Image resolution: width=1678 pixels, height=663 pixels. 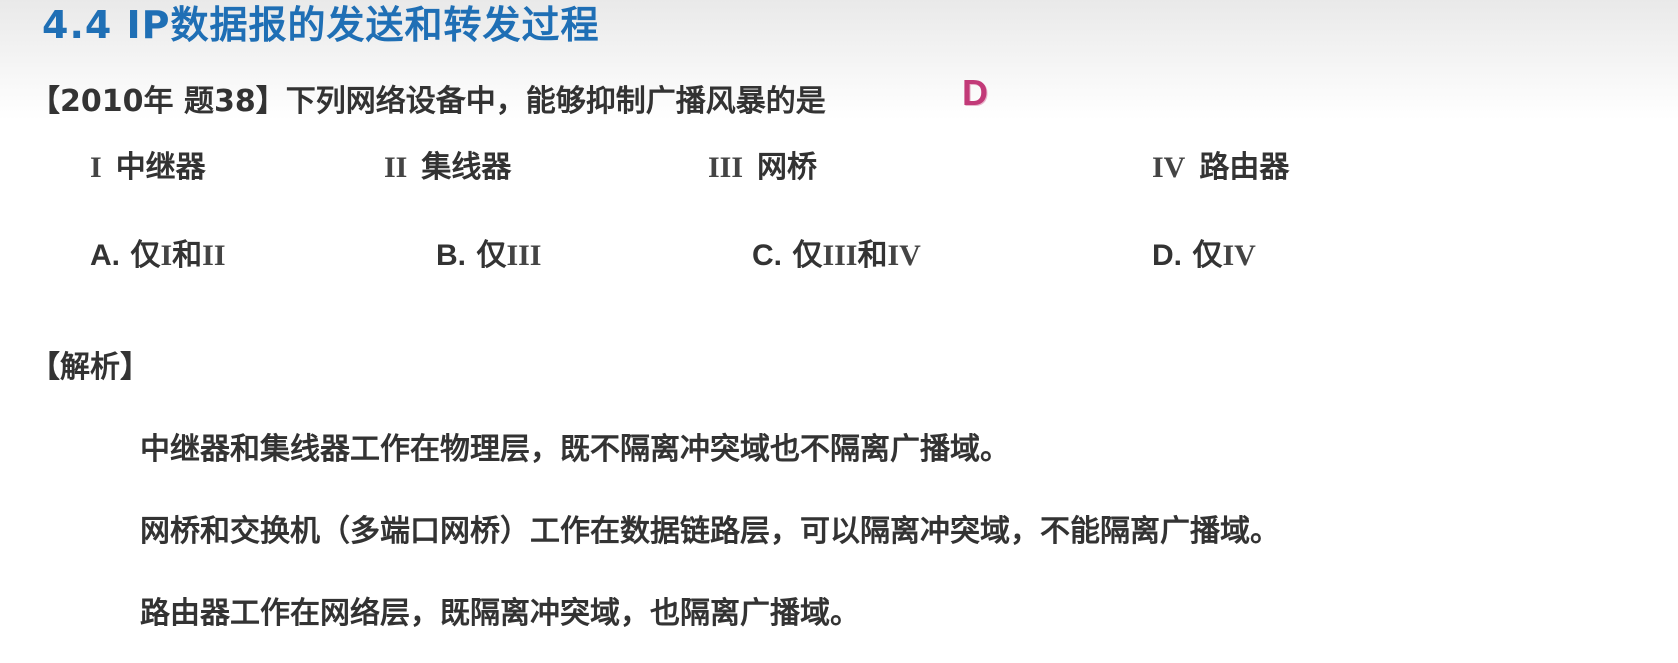 What do you see at coordinates (491, 255) in the screenshot?
I see `option-b-prefix: 仅` at bounding box center [491, 255].